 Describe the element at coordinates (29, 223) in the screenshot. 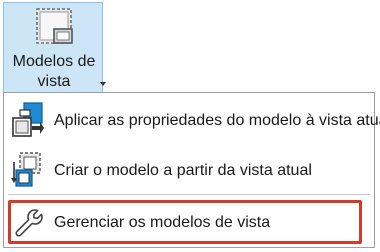

I see `wrench-icon` at that location.